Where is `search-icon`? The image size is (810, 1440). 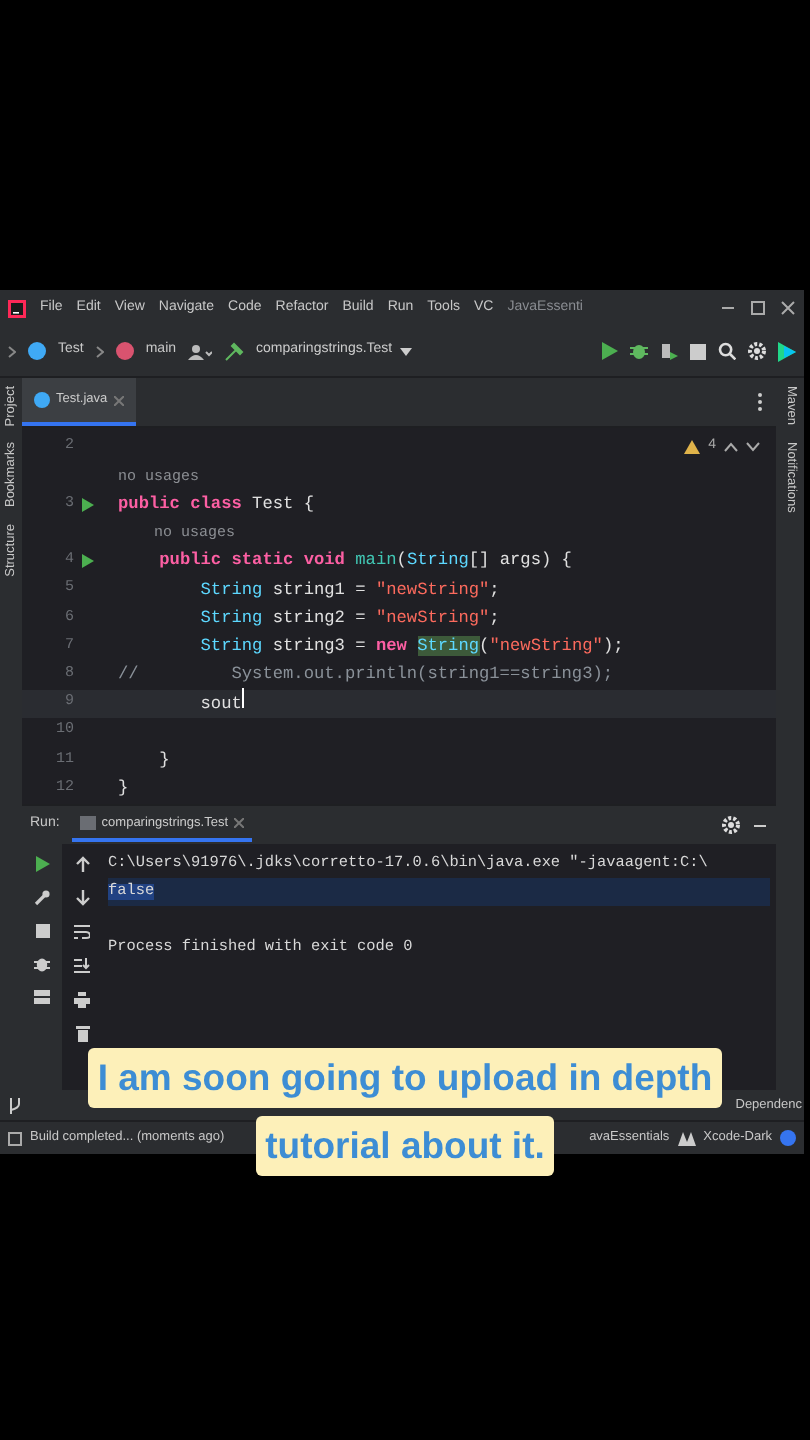
search-icon is located at coordinates (727, 351).